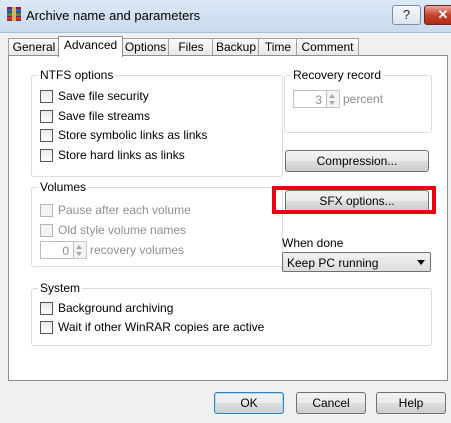 Image resolution: width=451 pixels, height=423 pixels. I want to click on tab-files: Files, so click(191, 47).